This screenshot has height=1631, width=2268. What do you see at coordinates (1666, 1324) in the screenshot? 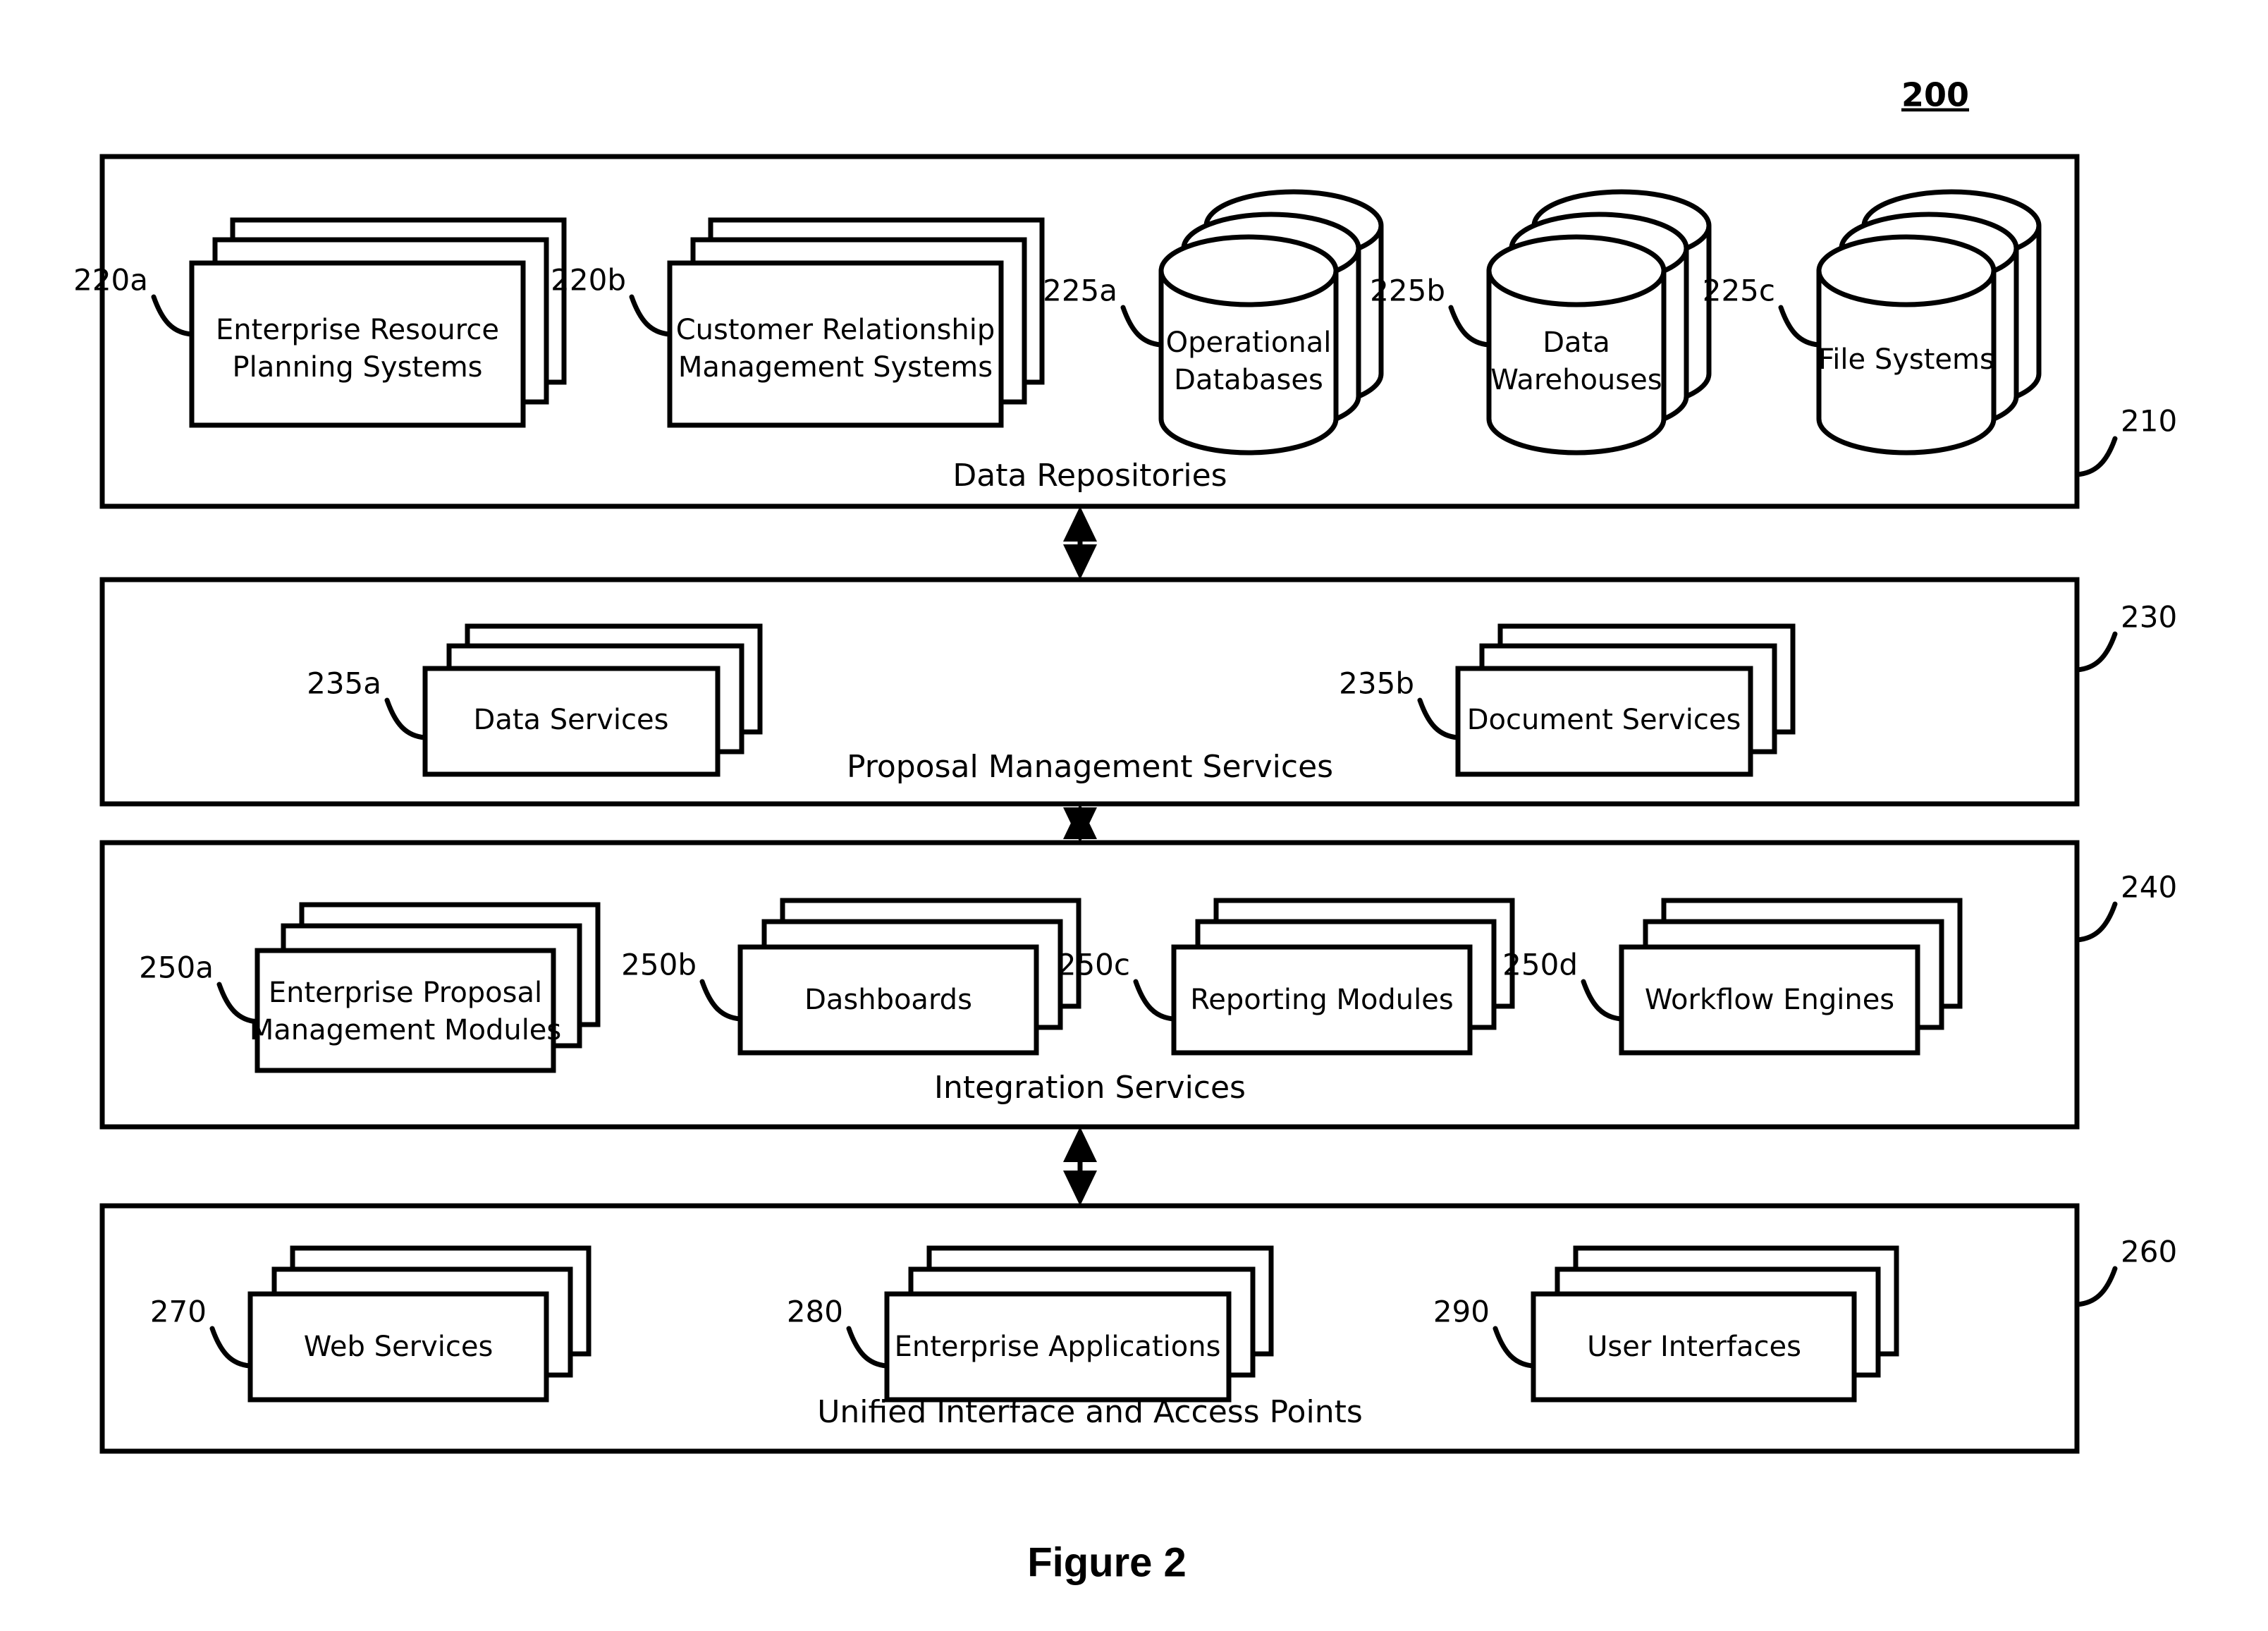
I see `node-290: User Interfaces 290` at bounding box center [1666, 1324].